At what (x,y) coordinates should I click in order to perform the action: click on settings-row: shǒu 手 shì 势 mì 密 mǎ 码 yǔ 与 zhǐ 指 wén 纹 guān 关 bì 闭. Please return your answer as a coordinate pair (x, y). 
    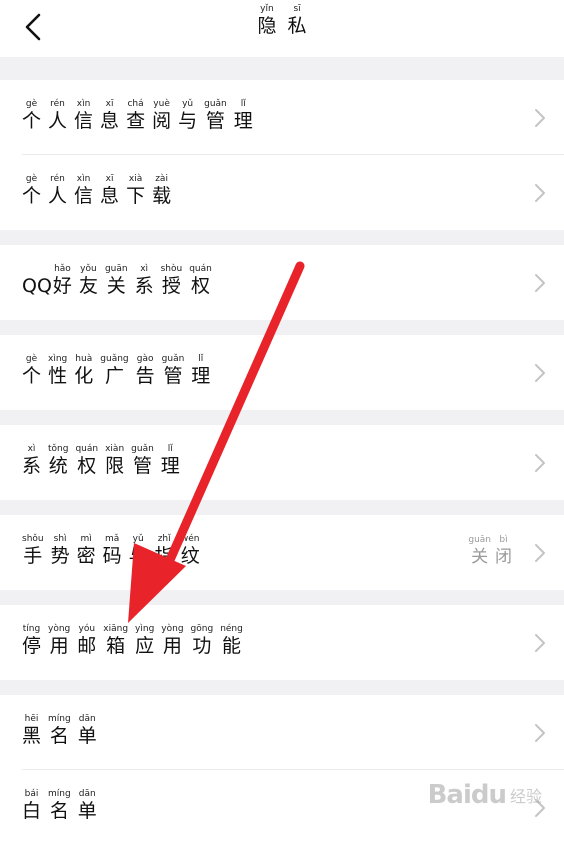
    Looking at the image, I should click on (282, 552).